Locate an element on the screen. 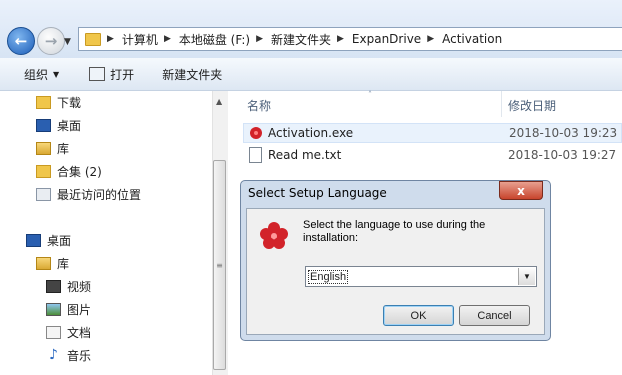 This screenshot has width=622, height=375. new-folder-button: 新建文件夹 is located at coordinates (192, 74).